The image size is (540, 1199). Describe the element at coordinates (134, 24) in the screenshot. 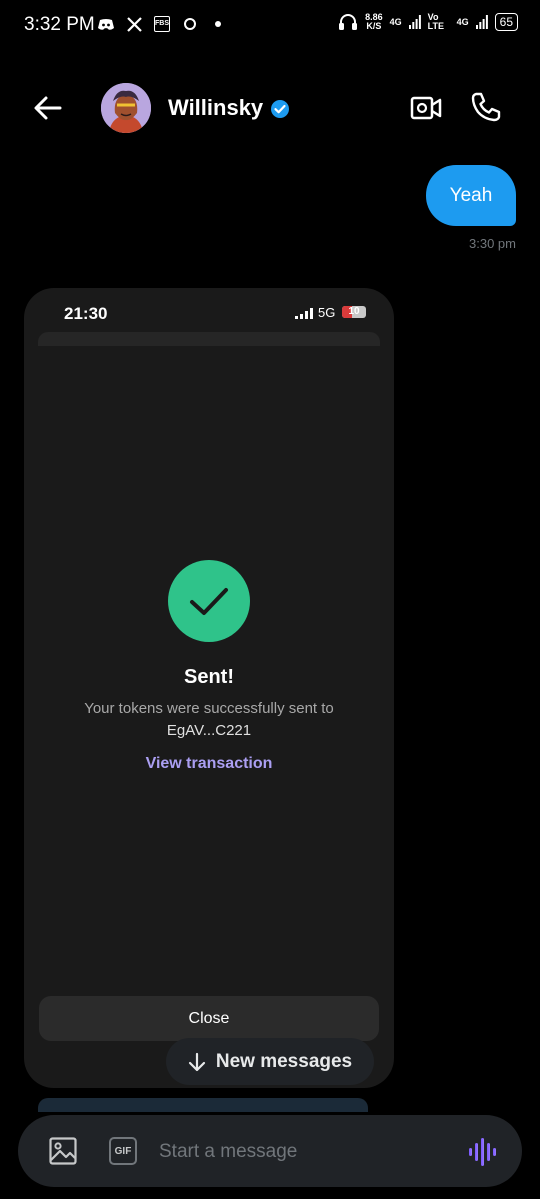

I see `x-app-icon` at that location.